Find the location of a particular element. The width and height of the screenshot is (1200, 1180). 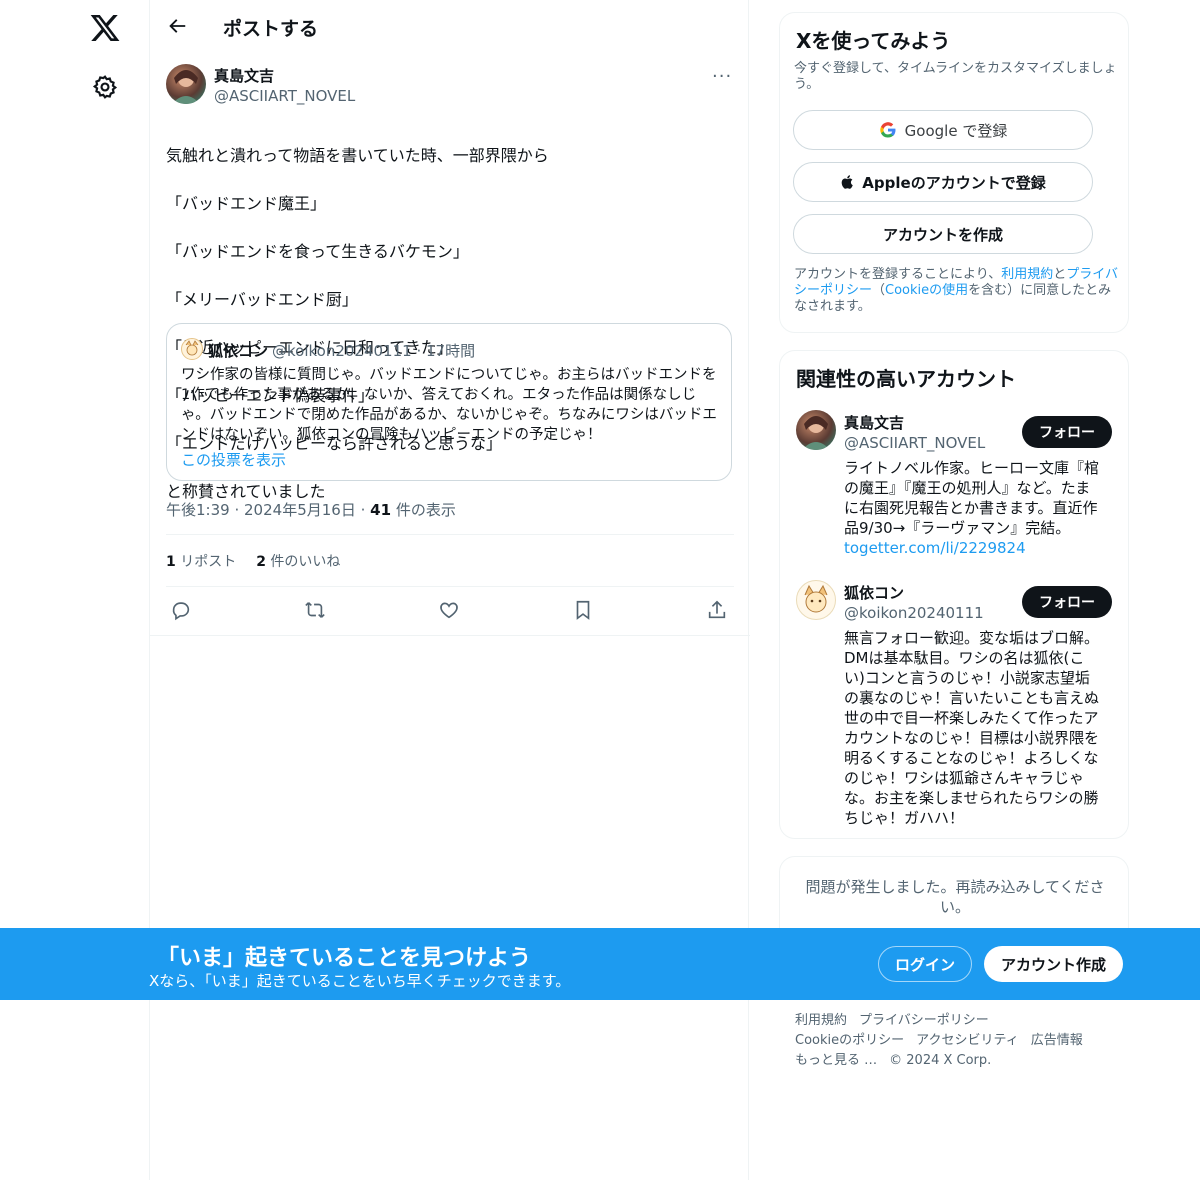

post-date: 2024年5月16日 is located at coordinates (300, 510).